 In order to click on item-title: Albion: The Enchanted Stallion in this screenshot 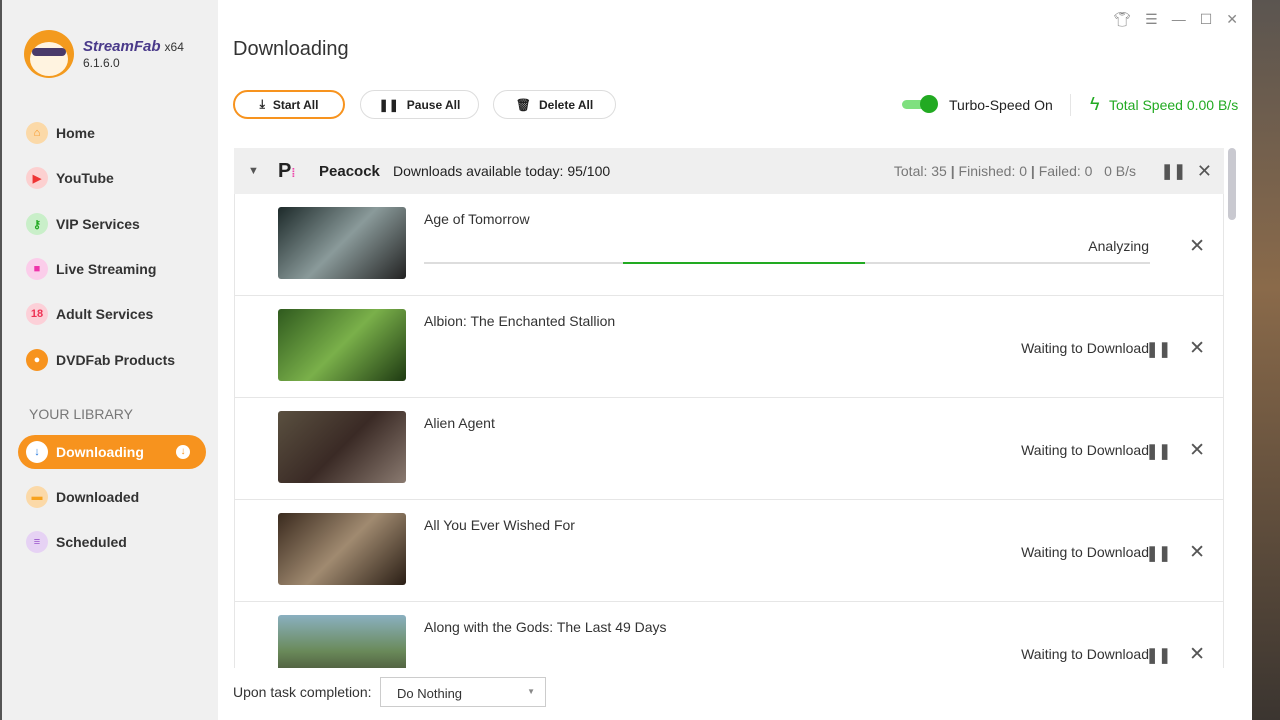, I will do `click(520, 321)`.